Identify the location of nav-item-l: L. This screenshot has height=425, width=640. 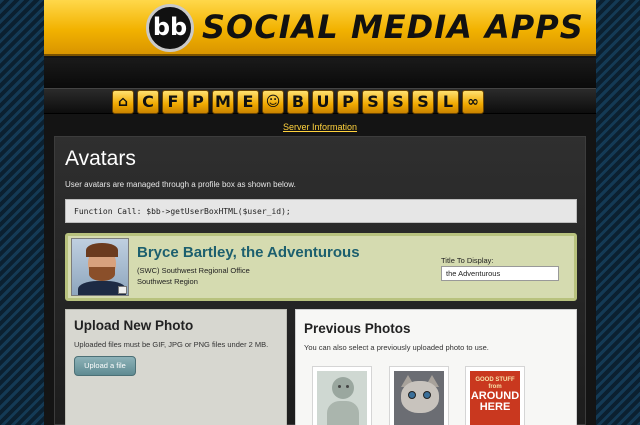
(448, 102).